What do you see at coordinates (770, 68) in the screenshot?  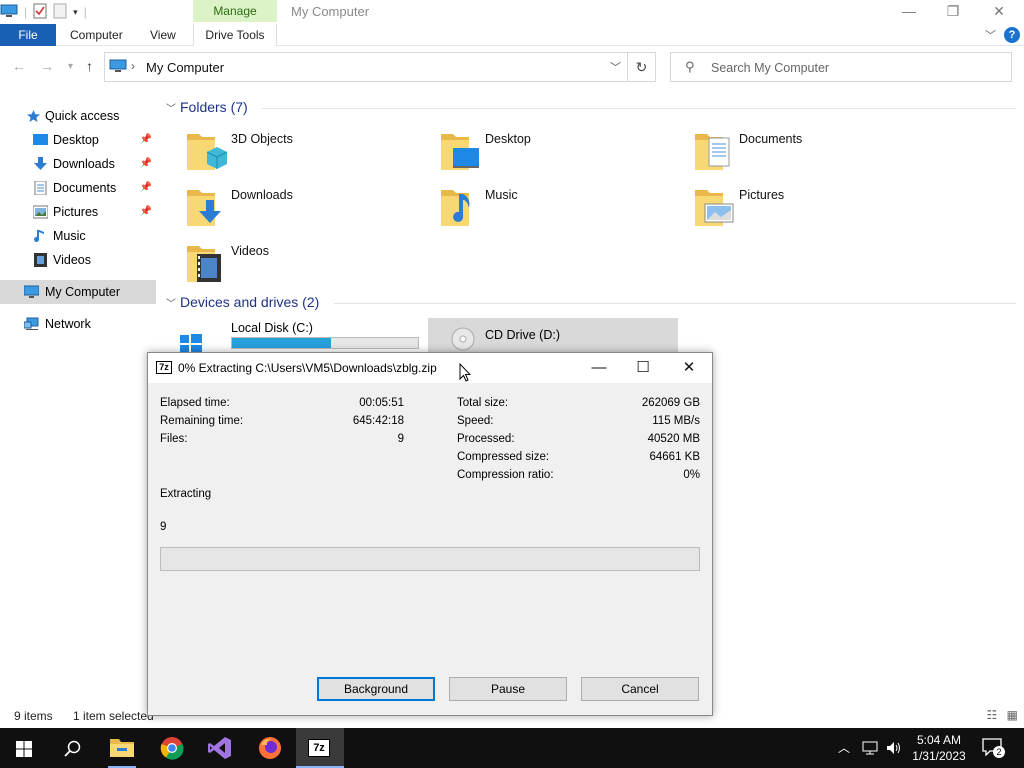 I see `search-placeholder: Search My Computer` at bounding box center [770, 68].